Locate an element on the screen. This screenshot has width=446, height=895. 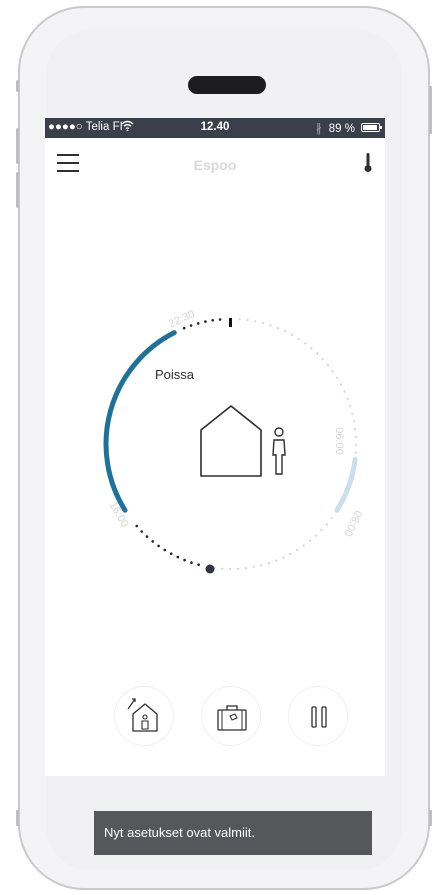
arrive-home-button is located at coordinates (144, 716).